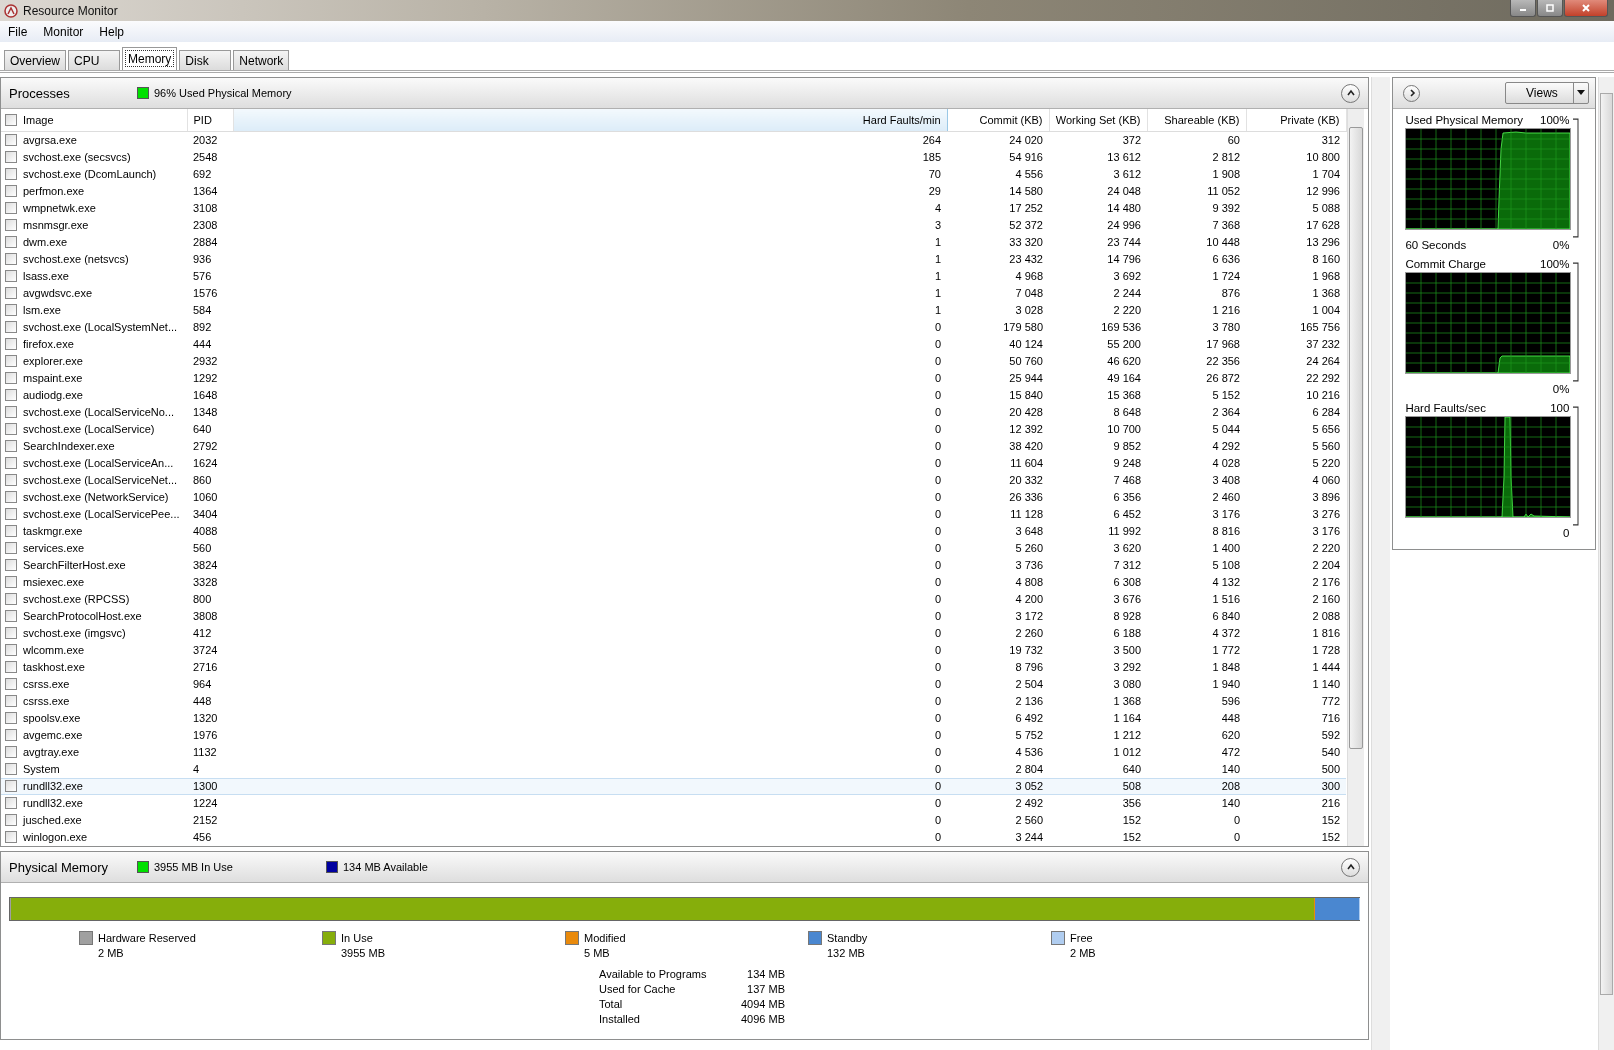  I want to click on process-row: csrss.exe 964 0 2 504 3 080 1 940 1 140, so click(673, 684).